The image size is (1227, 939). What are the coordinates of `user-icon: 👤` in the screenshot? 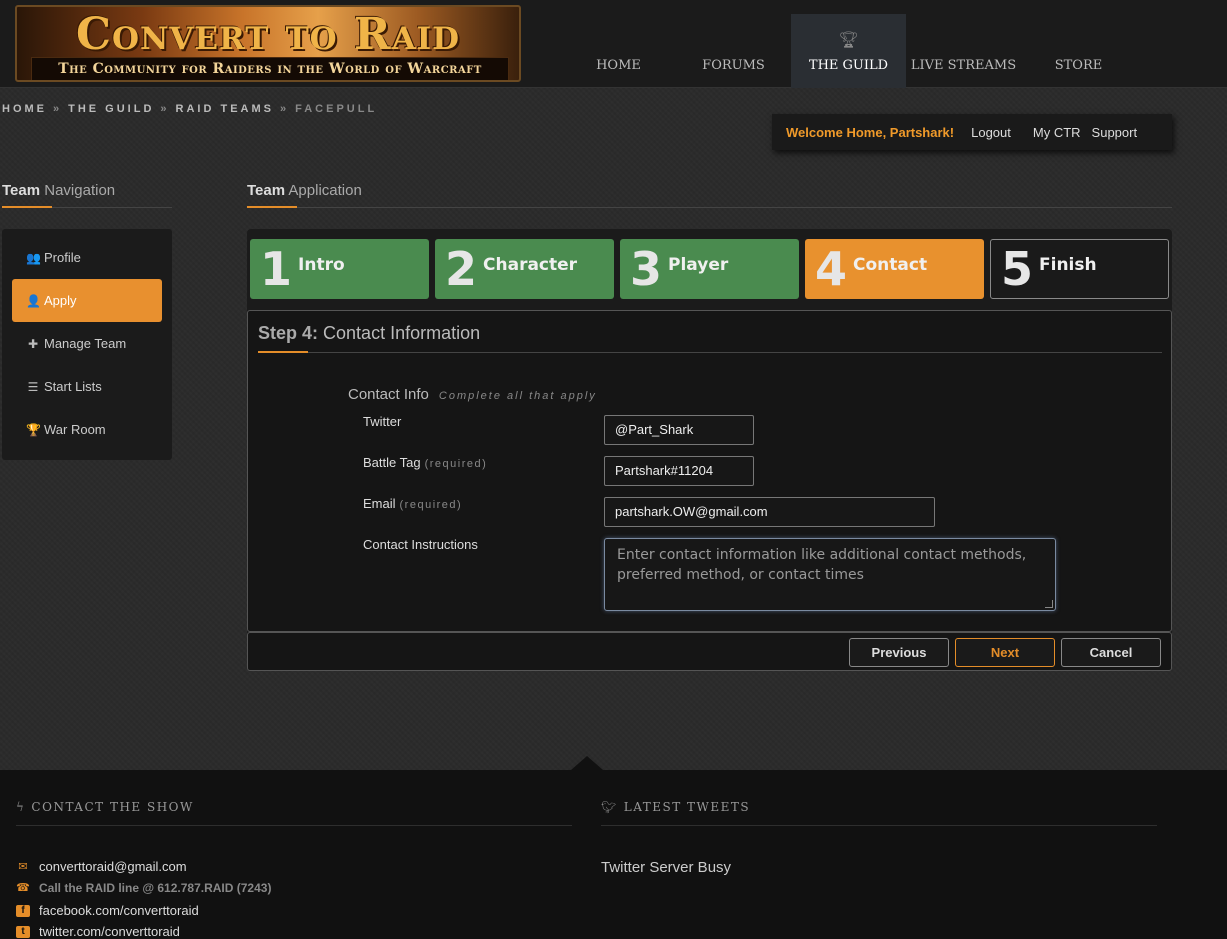 It's located at (33, 300).